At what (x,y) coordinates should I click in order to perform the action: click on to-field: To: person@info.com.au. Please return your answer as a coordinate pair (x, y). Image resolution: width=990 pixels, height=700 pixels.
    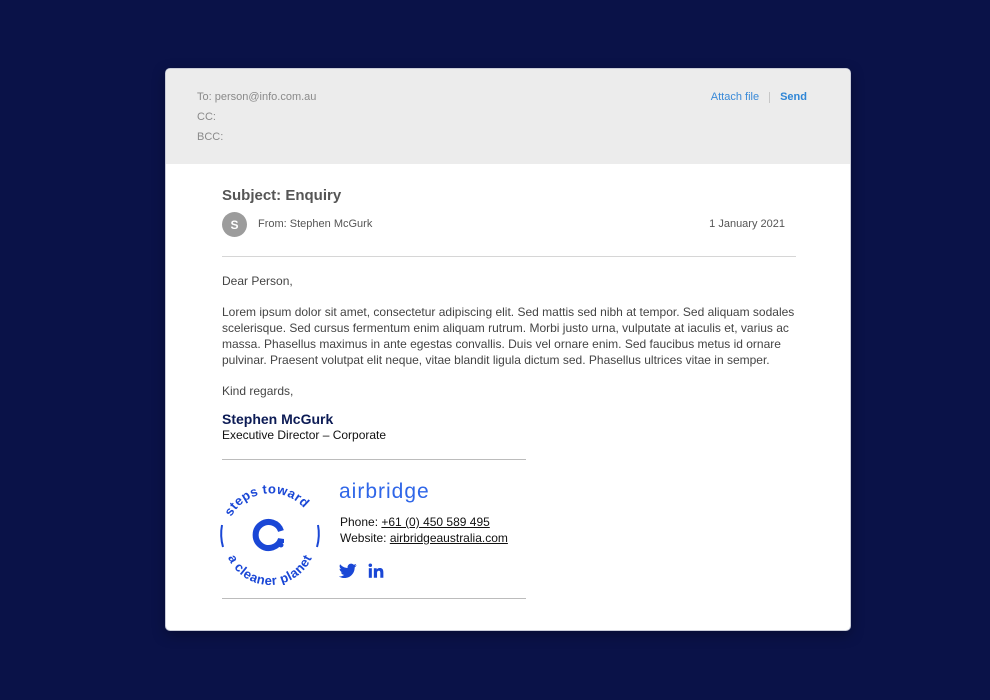
    Looking at the image, I should click on (256, 97).